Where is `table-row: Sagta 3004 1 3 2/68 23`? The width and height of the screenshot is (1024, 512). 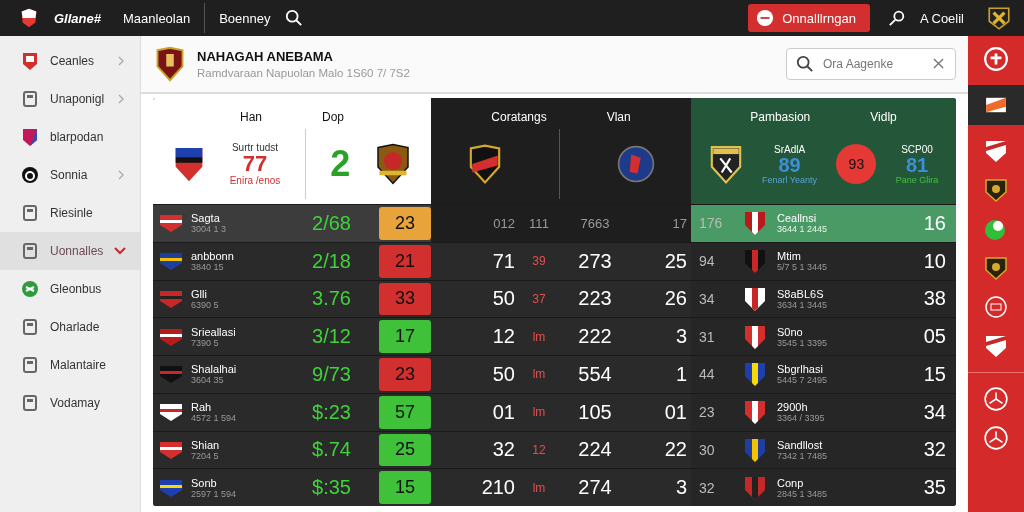
table-row: Sagta 3004 1 3 2/68 23 is located at coordinates (292, 223).